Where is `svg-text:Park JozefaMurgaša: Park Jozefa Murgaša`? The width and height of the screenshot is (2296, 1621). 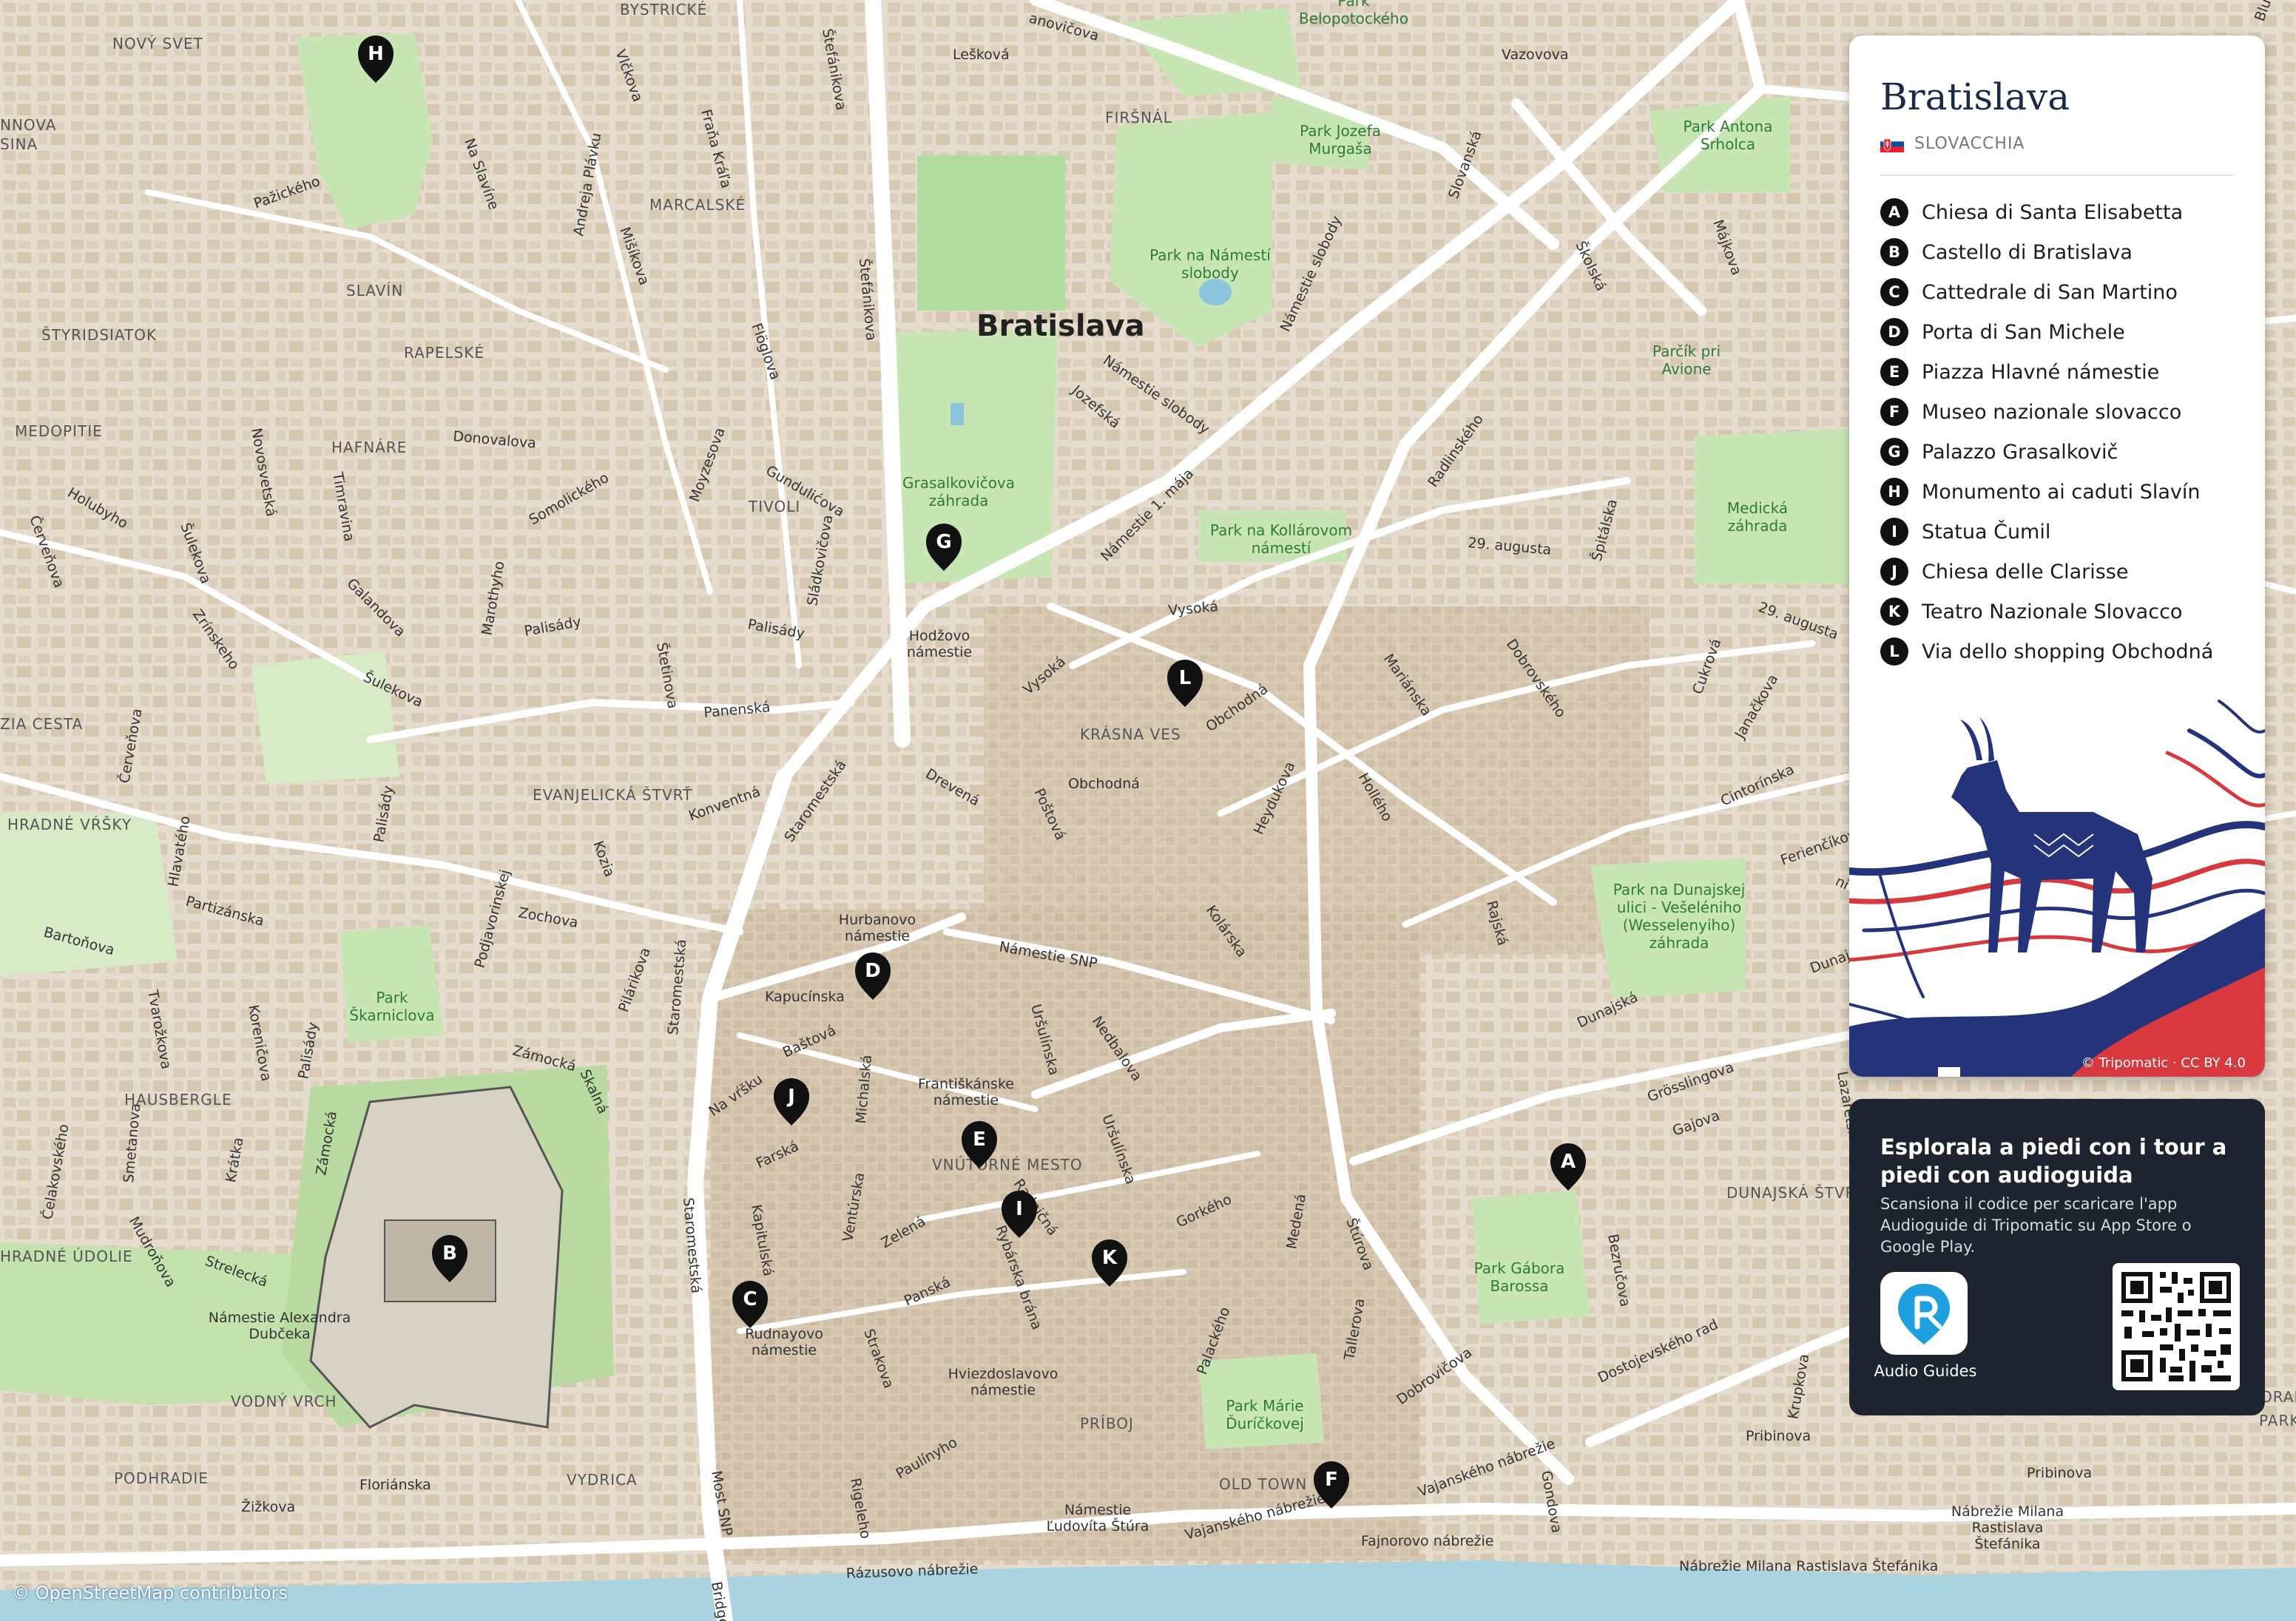 svg-text:Park JozefaMurgaša: Park Jozefa Murgaša is located at coordinates (1340, 140).